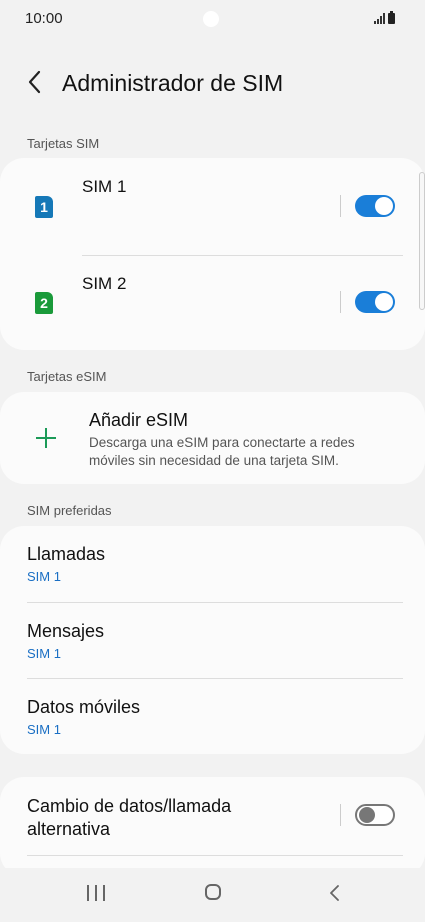 This screenshot has height=922, width=425. Describe the element at coordinates (96, 893) in the screenshot. I see `recents-icon` at that location.